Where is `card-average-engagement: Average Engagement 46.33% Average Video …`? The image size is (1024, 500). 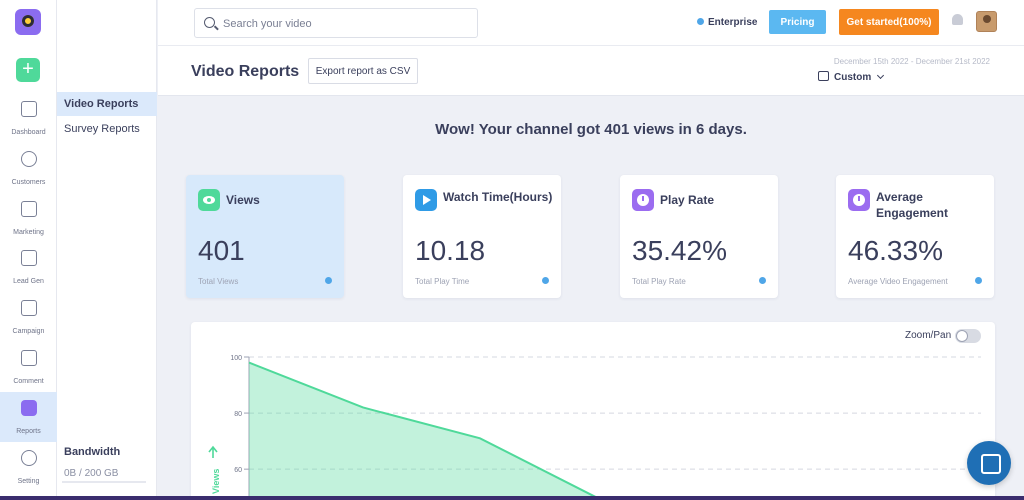
card-average-engagement: Average Engagement 46.33% Average Video … is located at coordinates (915, 236).